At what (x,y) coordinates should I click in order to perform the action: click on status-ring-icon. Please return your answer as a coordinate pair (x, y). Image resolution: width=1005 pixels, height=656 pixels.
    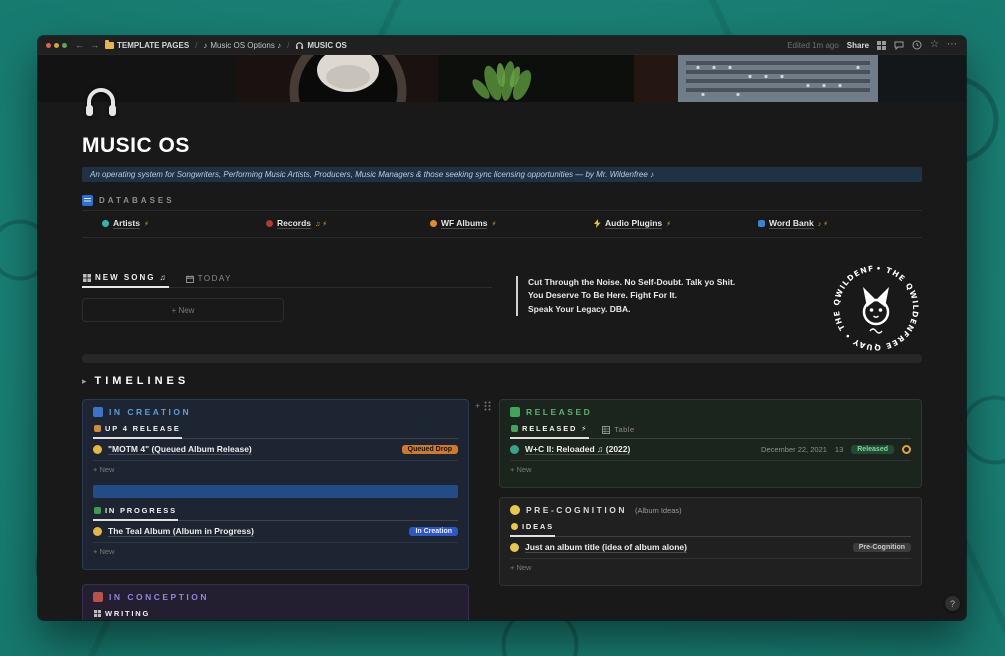
    Looking at the image, I should click on (906, 450).